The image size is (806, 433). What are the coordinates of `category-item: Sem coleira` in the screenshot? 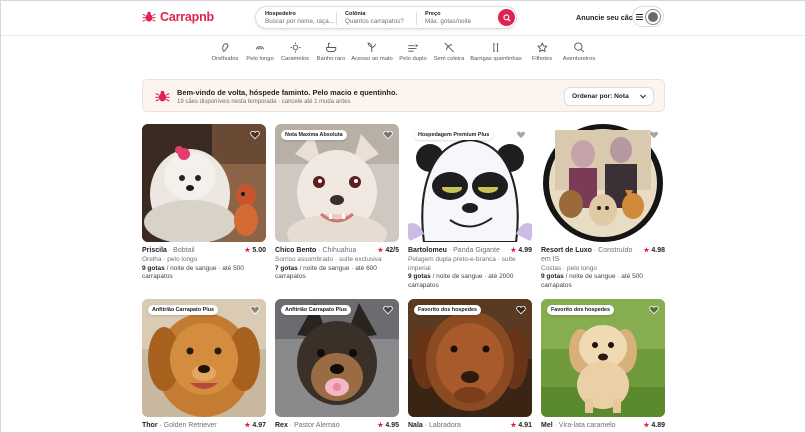 It's located at (449, 52).